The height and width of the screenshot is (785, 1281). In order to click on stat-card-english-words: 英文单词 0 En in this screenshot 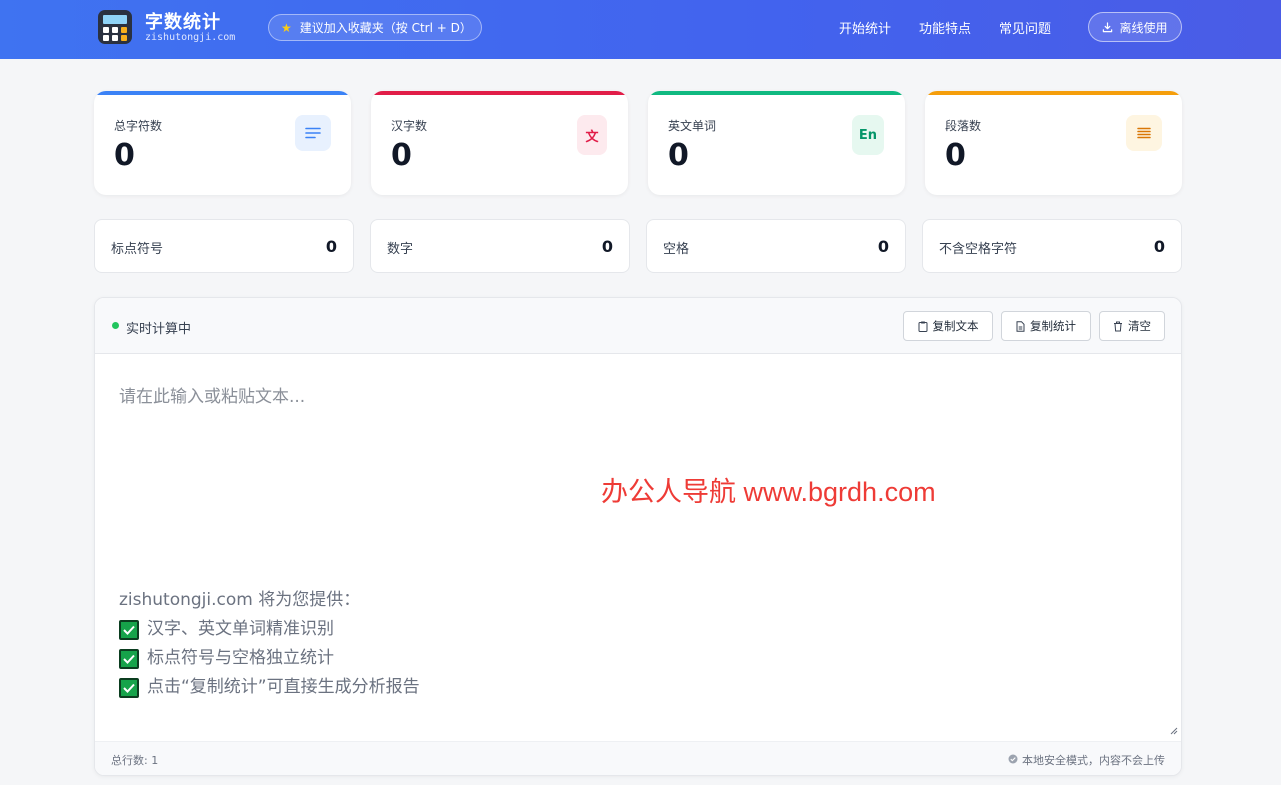, I will do `click(776, 143)`.